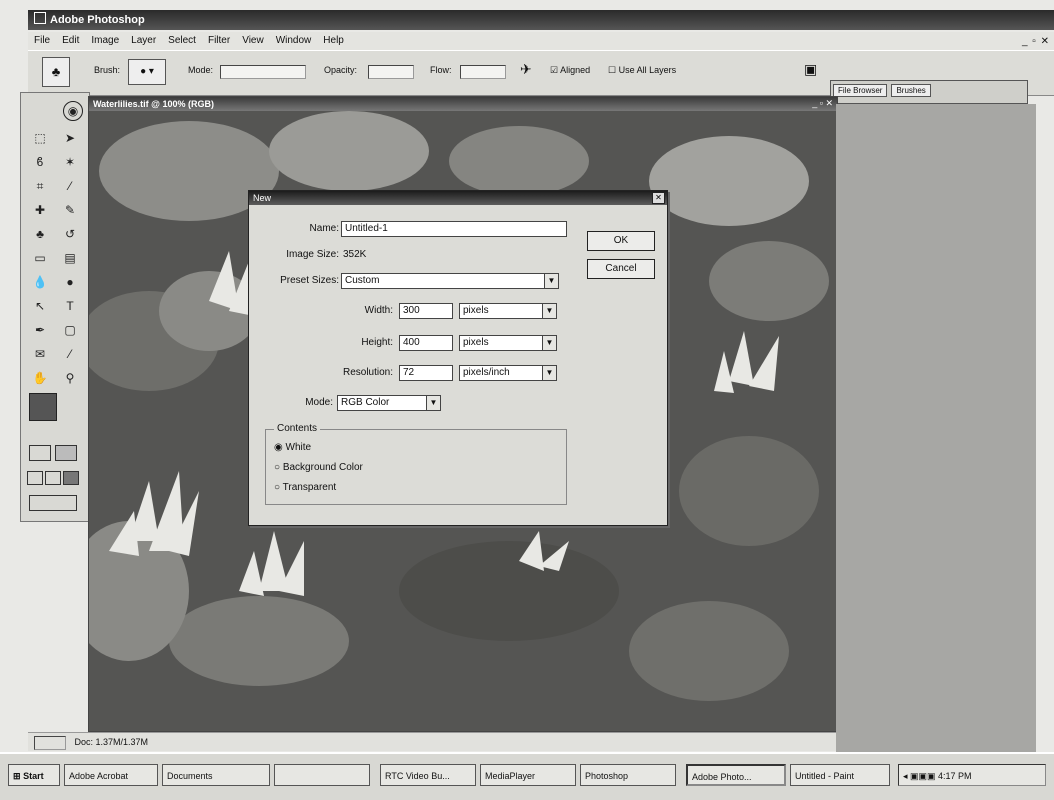  What do you see at coordinates (486, 372) in the screenshot?
I see `resolution-unit-value: pixels/inch` at bounding box center [486, 372].